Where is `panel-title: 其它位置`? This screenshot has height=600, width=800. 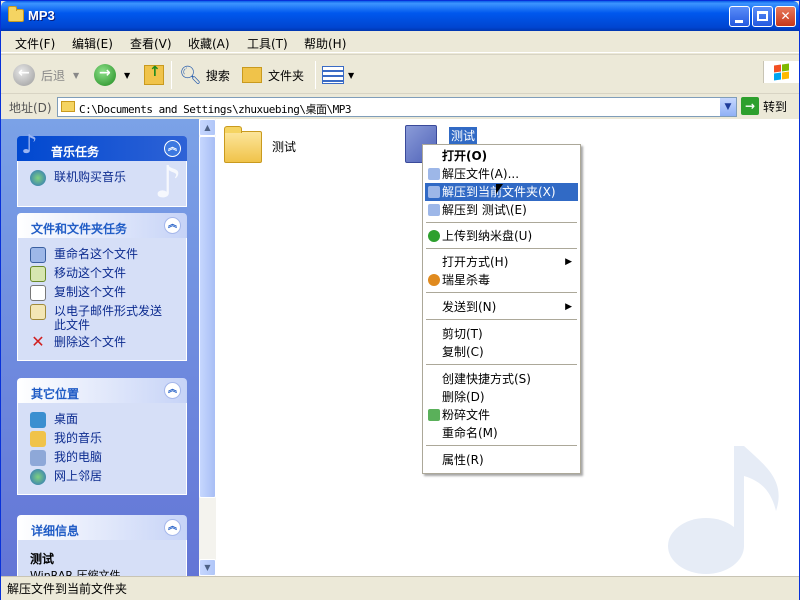 panel-title: 其它位置 is located at coordinates (55, 394).